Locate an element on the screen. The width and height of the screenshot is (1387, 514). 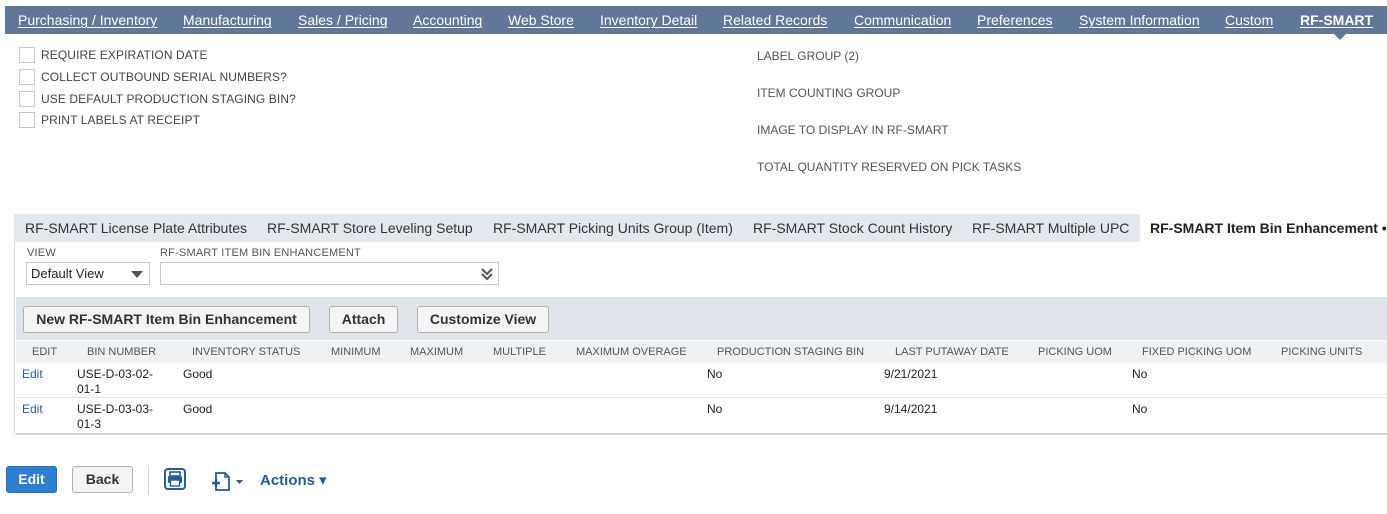
new-item-bin-enhancement-button: New RF-SMART Item Bin Enhancement is located at coordinates (166, 319).